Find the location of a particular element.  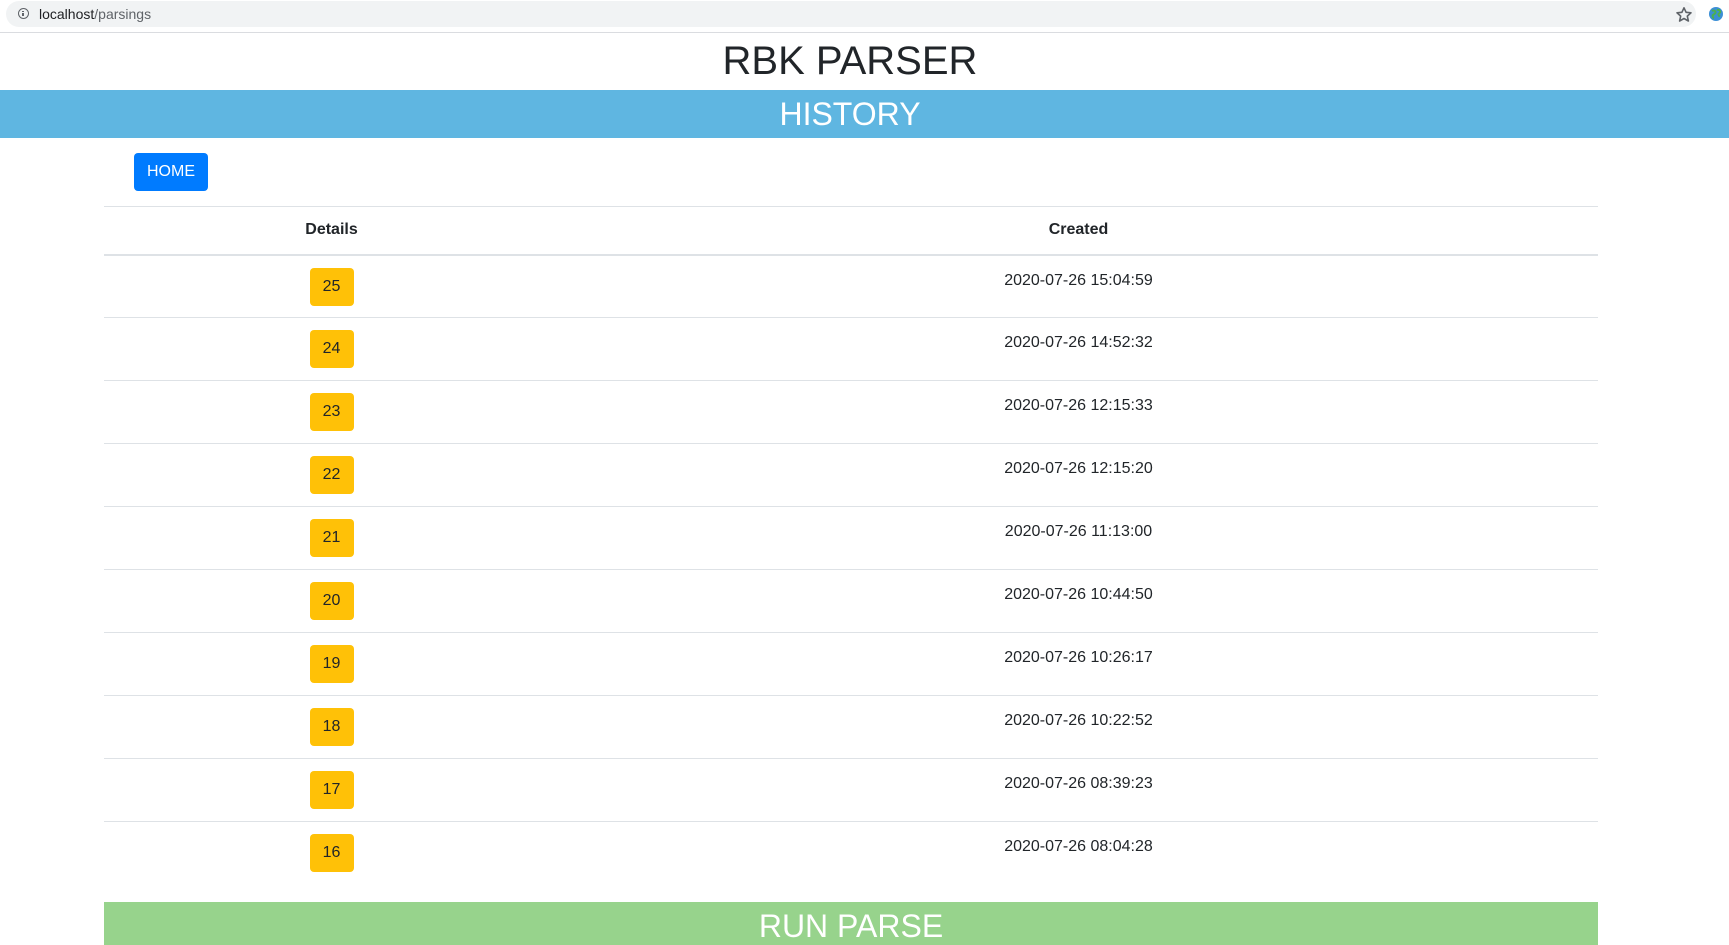

created-cell: 2020-07-26 10:26:17 is located at coordinates (1078, 664).